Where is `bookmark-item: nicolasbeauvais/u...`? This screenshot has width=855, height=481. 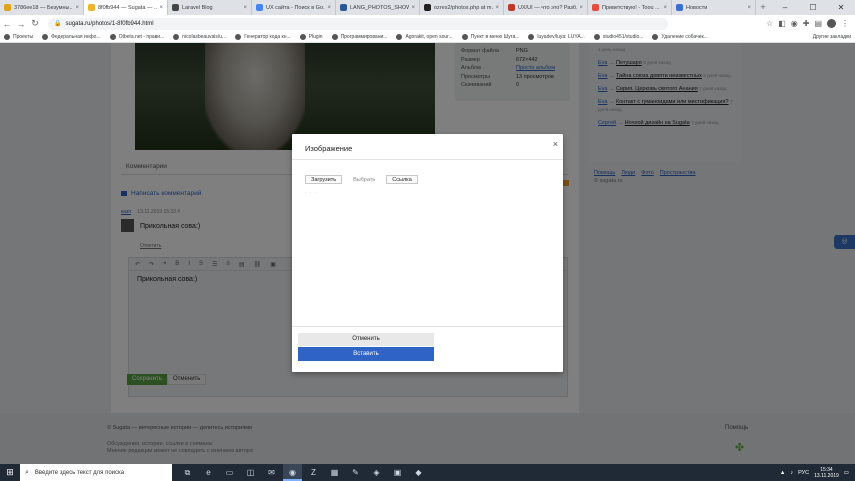
bookmark-item: nicolasbeauvais/u... is located at coordinates (199, 37).